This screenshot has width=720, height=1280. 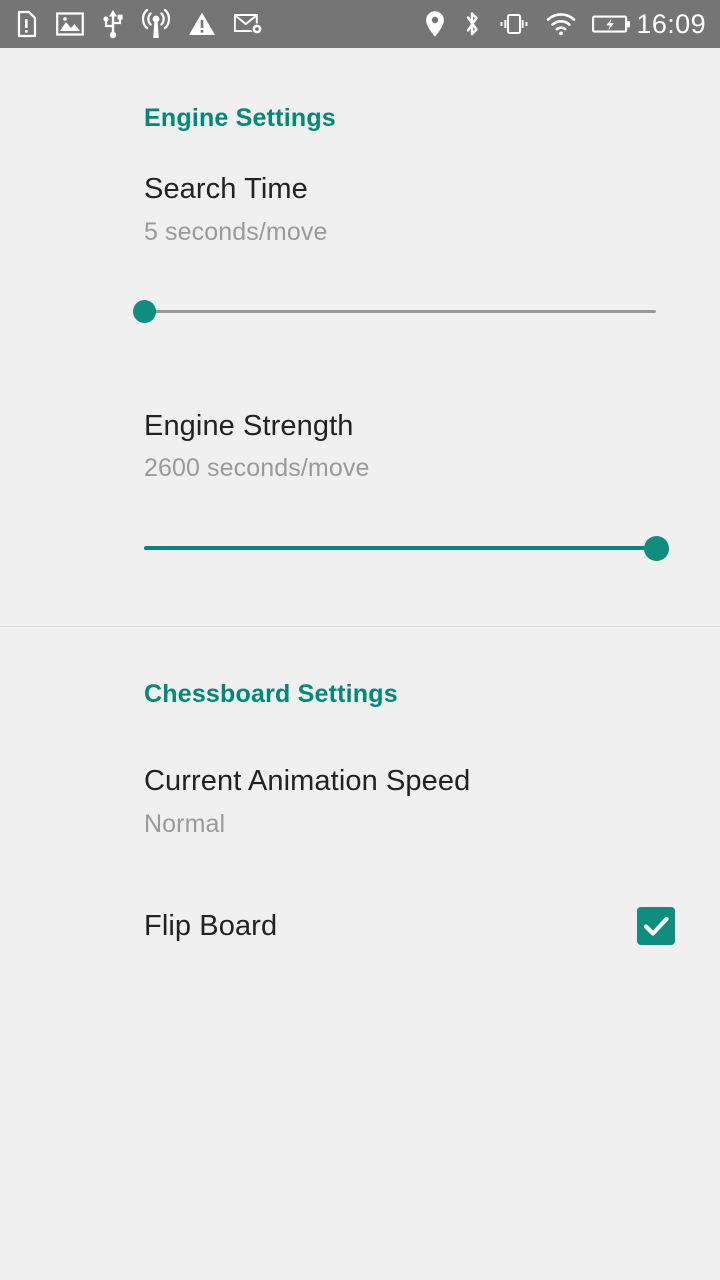 I want to click on broadcast-icon, so click(x=156, y=24).